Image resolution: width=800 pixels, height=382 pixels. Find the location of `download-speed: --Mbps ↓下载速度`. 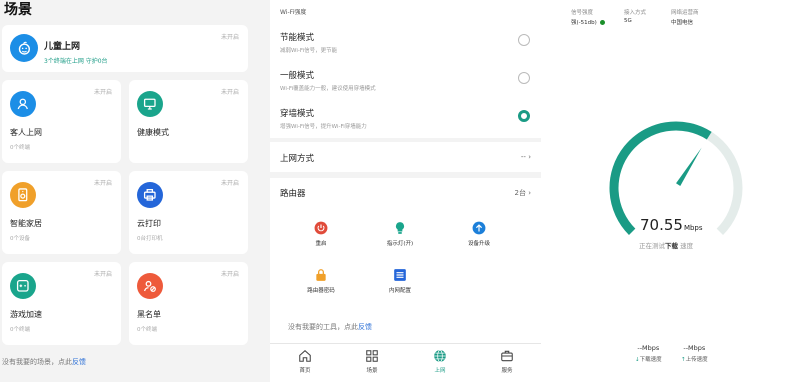

download-speed: --Mbps ↓下载速度 is located at coordinates (648, 353).